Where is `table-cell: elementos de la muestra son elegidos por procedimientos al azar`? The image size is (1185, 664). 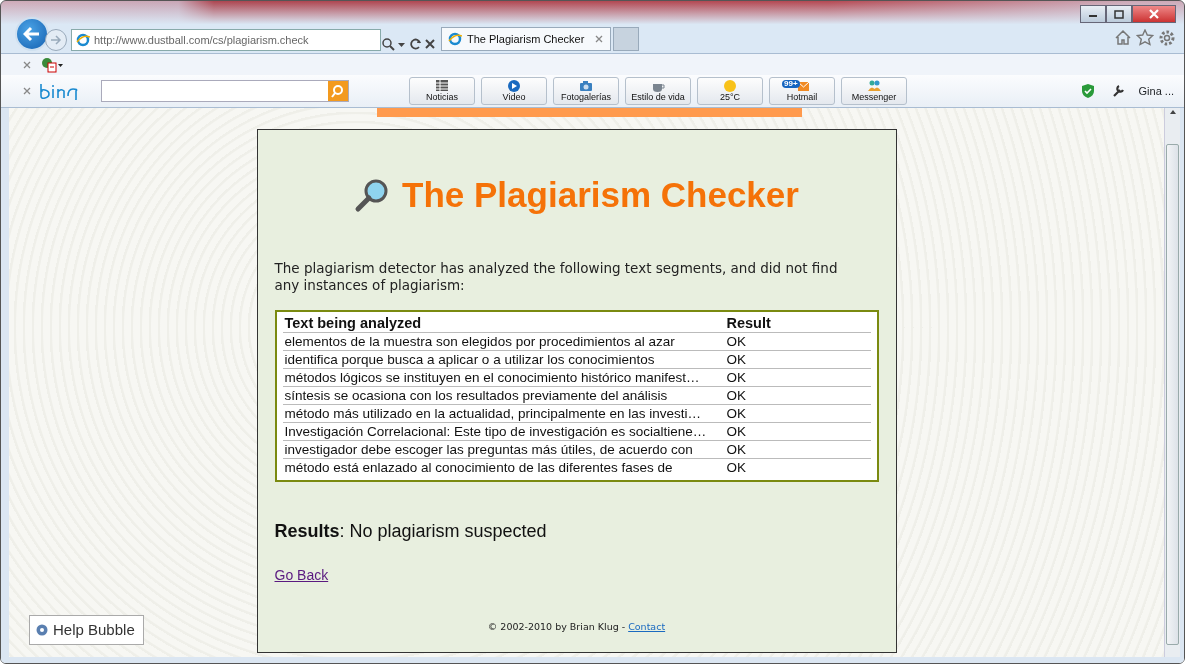 table-cell: elementos de la muestra son elegidos por procedimientos al azar is located at coordinates (503, 341).